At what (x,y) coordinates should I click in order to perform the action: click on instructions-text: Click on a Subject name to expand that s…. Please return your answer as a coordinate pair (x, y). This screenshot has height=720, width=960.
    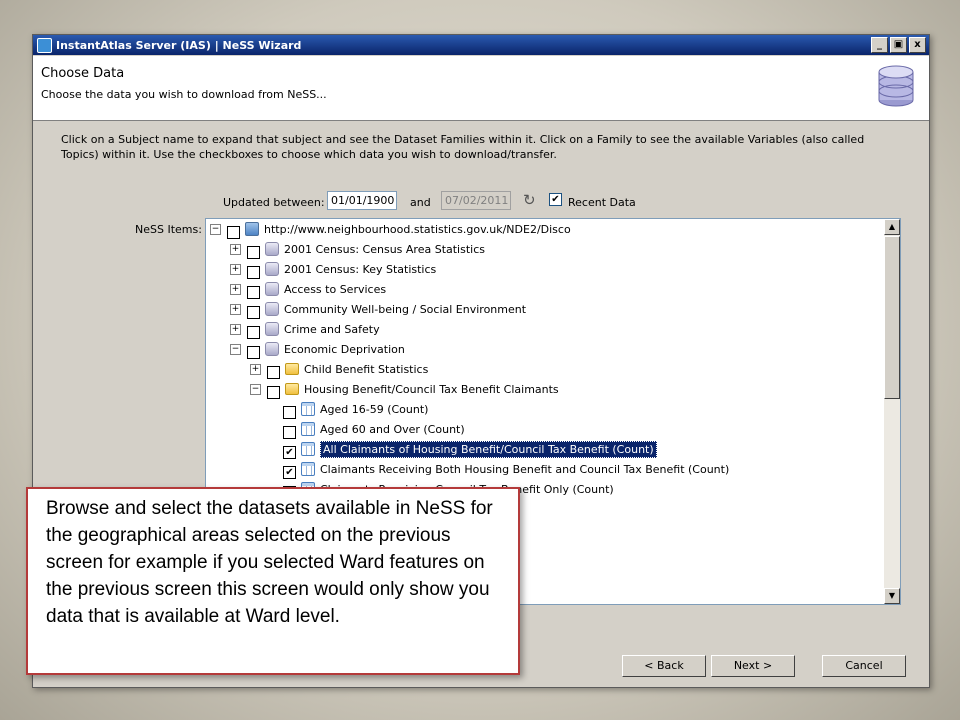
    Looking at the image, I should click on (463, 147).